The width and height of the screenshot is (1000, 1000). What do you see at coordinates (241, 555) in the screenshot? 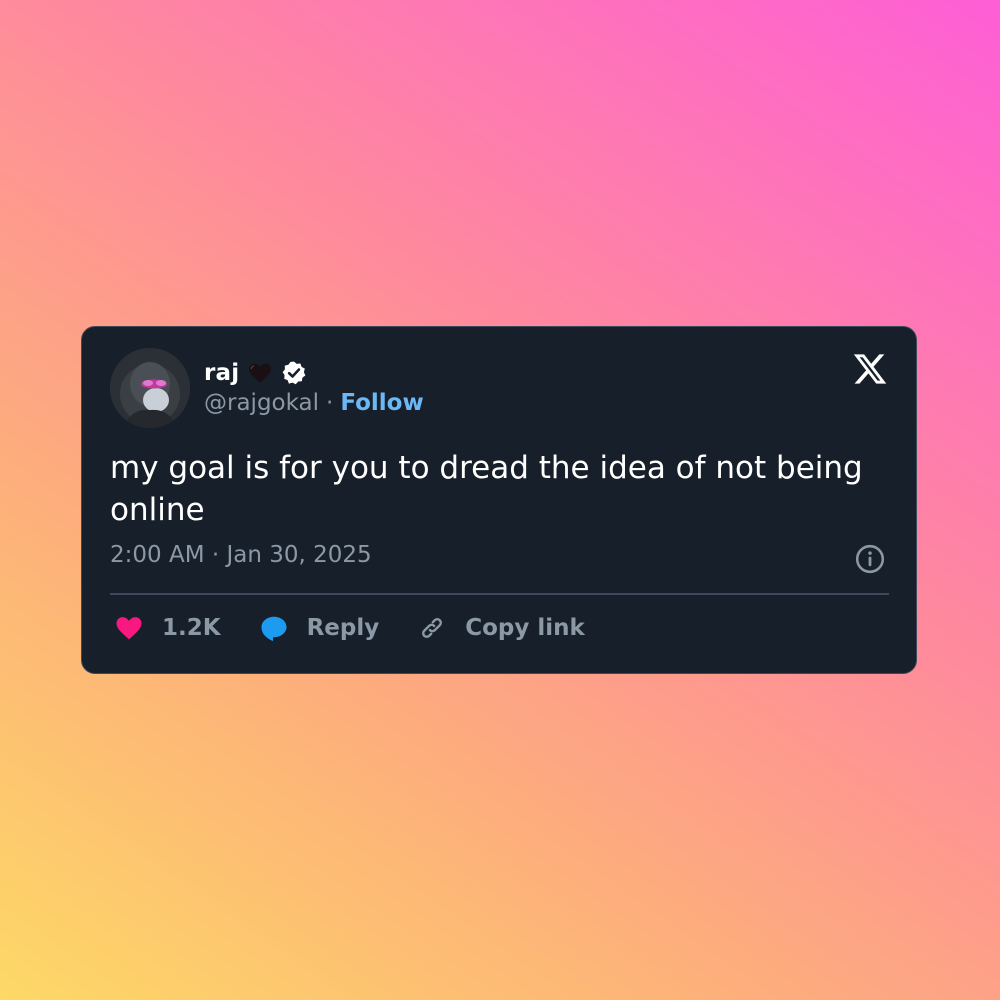
I see `tweet-timestamp: 2:00 AM · Jan 30, 2025` at bounding box center [241, 555].